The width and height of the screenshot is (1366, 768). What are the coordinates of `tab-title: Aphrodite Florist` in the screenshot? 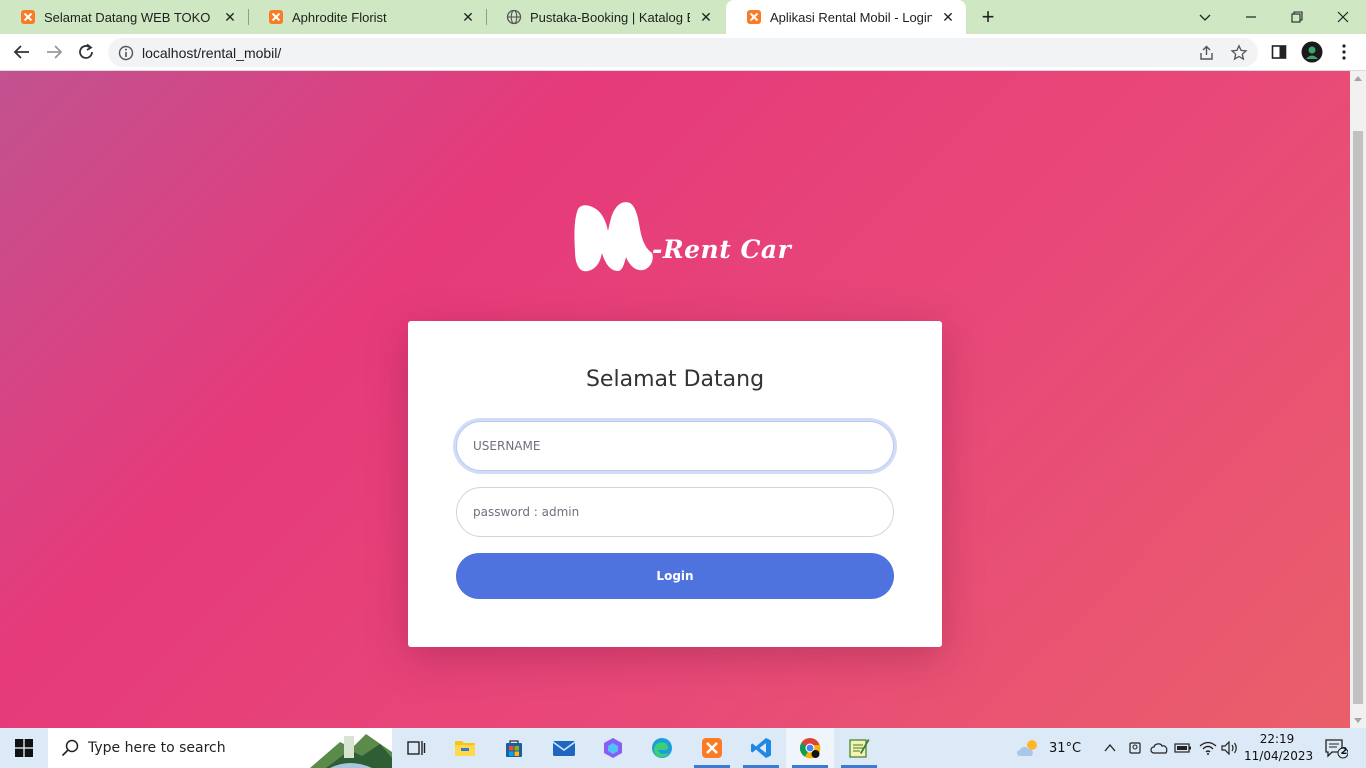 It's located at (339, 17).